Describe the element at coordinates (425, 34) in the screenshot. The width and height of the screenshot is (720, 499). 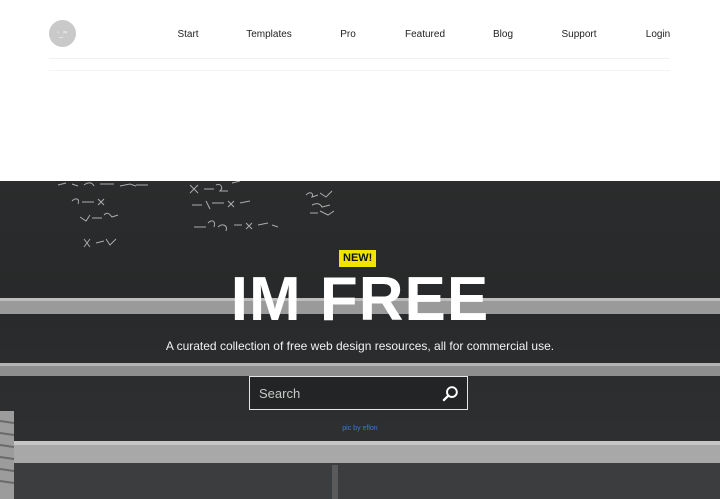
I see `nav-featured: Featured` at that location.